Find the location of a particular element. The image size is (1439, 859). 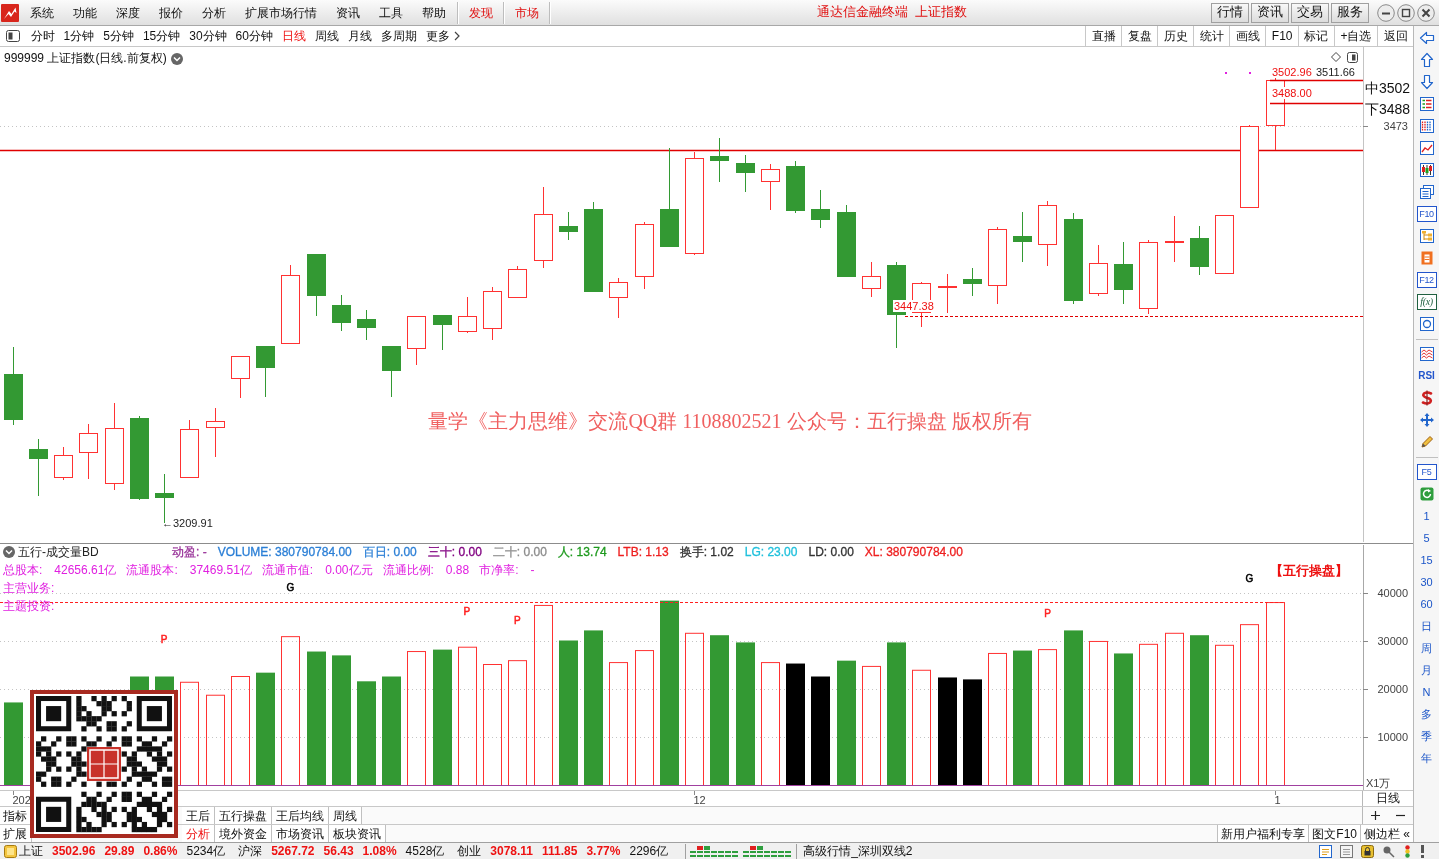

key-button: f(x) is located at coordinates (1426, 302).